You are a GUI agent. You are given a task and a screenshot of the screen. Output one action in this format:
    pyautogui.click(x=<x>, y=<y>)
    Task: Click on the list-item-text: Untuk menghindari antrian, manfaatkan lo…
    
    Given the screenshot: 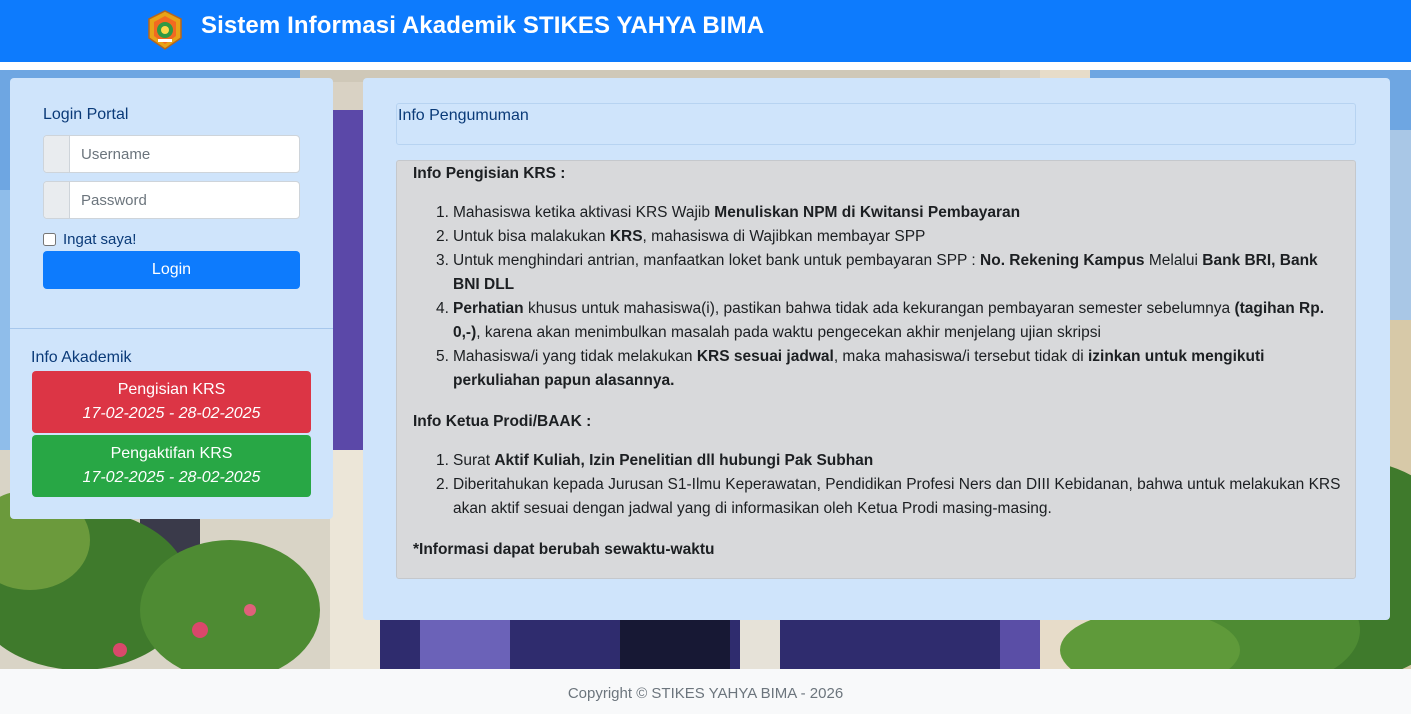 What is the action you would take?
    pyautogui.click(x=717, y=260)
    